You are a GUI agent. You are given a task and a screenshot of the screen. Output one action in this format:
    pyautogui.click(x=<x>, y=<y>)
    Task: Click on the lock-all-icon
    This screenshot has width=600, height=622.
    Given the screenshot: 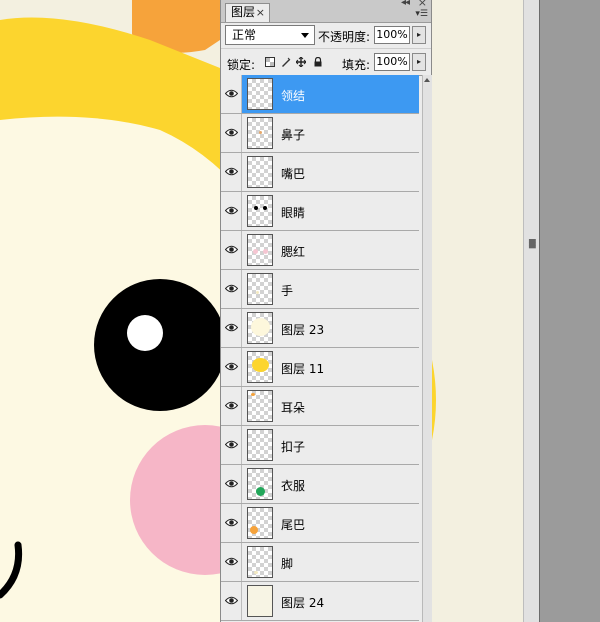 What is the action you would take?
    pyautogui.click(x=318, y=62)
    